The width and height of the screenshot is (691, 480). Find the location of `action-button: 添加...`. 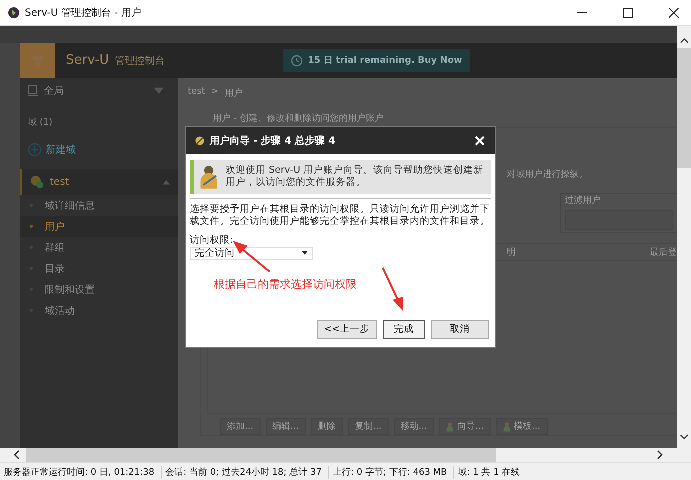

action-button: 添加... is located at coordinates (240, 426).